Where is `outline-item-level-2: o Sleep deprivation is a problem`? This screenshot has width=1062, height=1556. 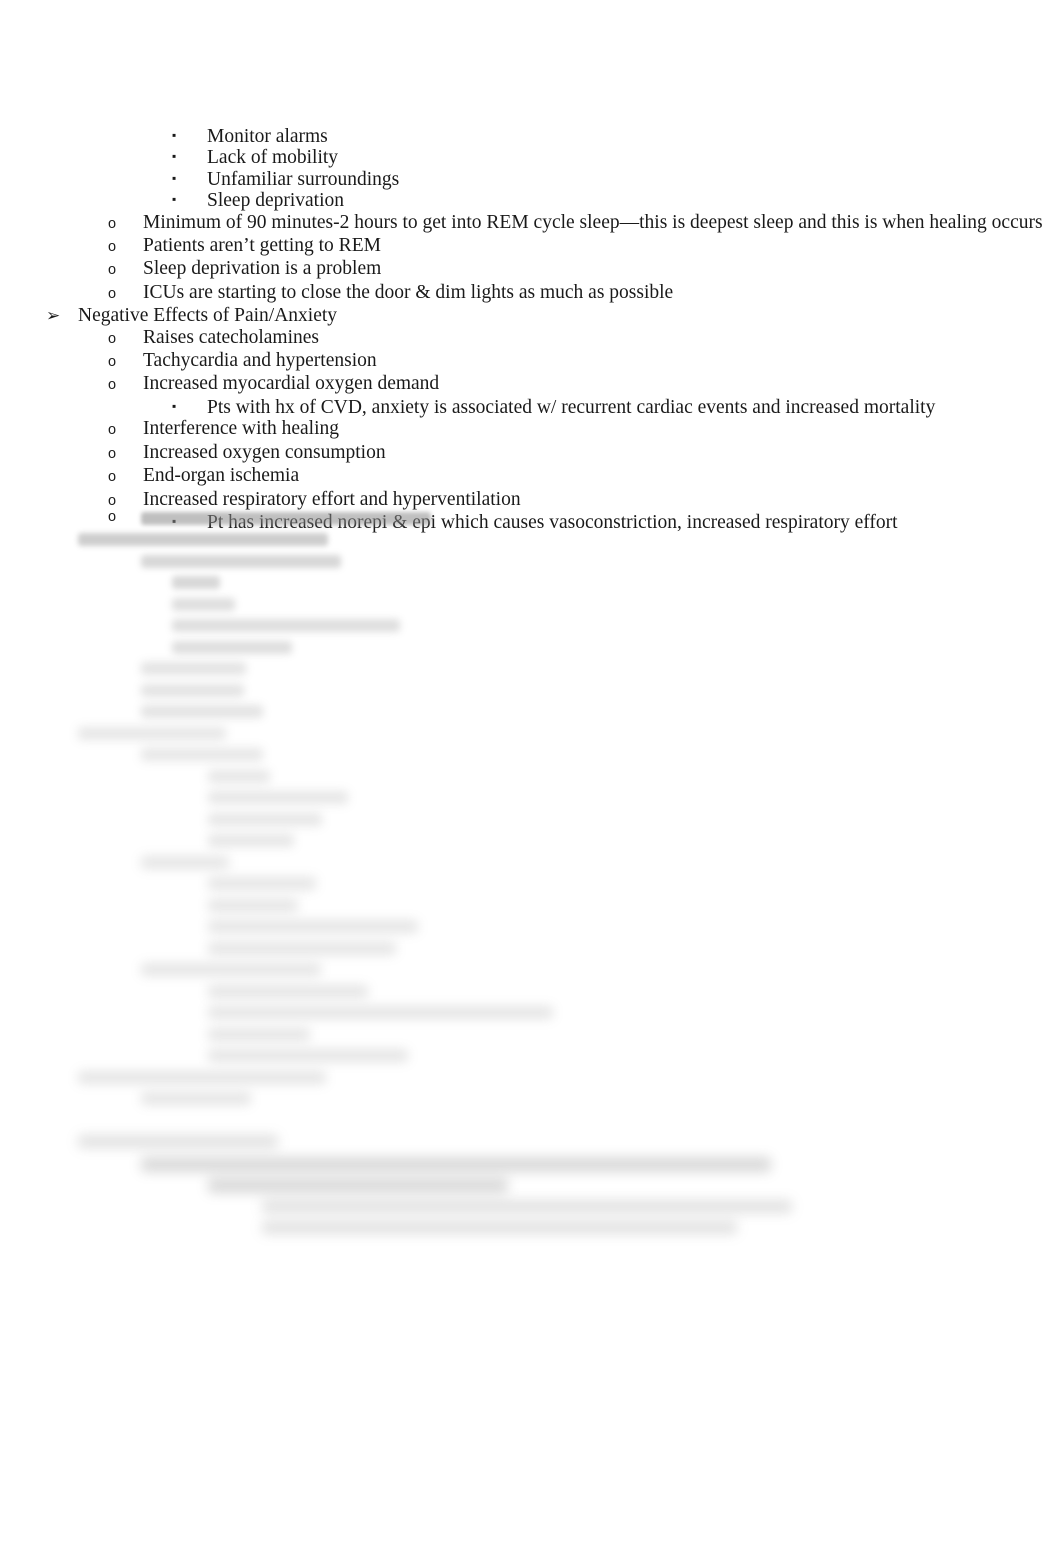 outline-item-level-2: o Sleep deprivation is a problem is located at coordinates (531, 269).